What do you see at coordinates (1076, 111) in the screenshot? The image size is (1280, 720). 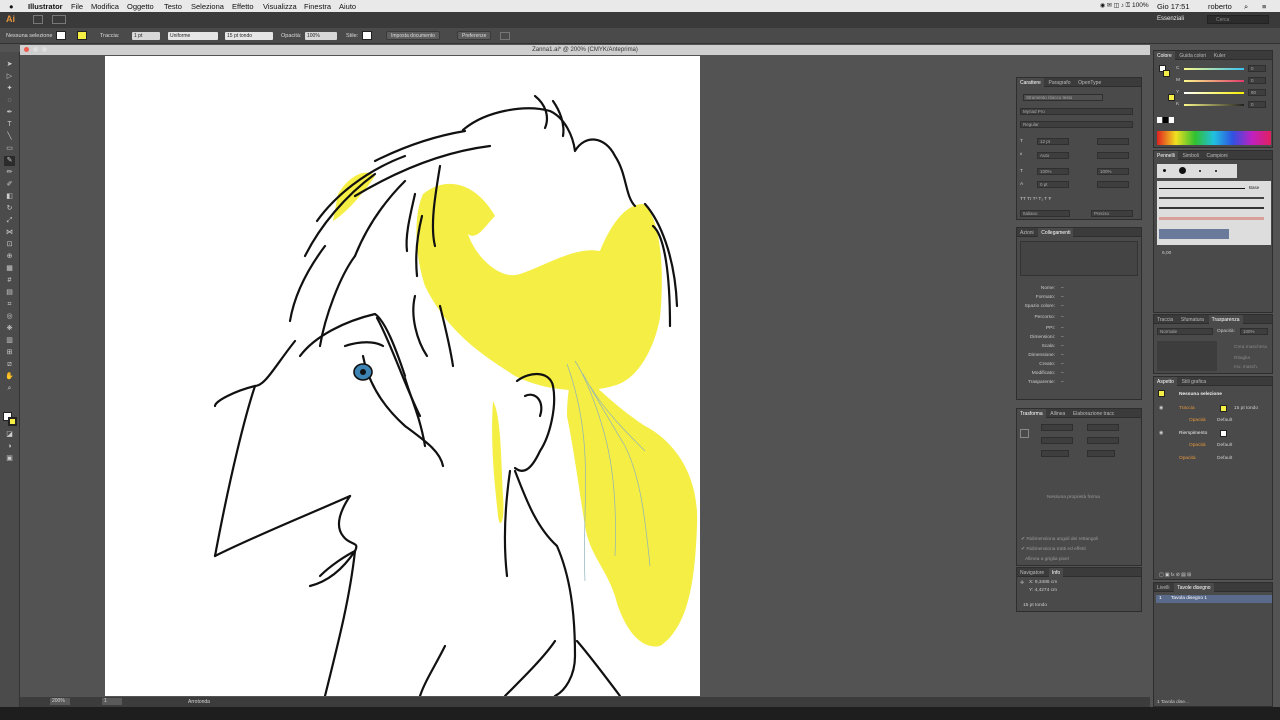 I see `font-family-dropdown: Myriad Pro` at bounding box center [1076, 111].